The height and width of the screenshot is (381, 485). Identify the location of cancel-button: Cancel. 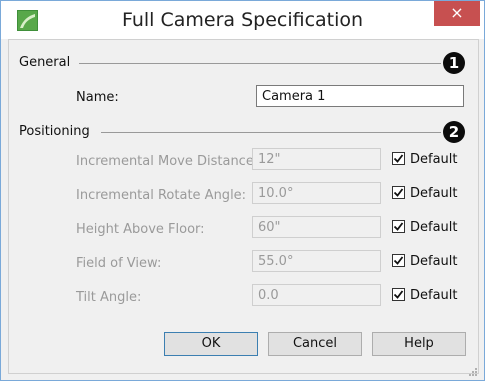
(315, 344).